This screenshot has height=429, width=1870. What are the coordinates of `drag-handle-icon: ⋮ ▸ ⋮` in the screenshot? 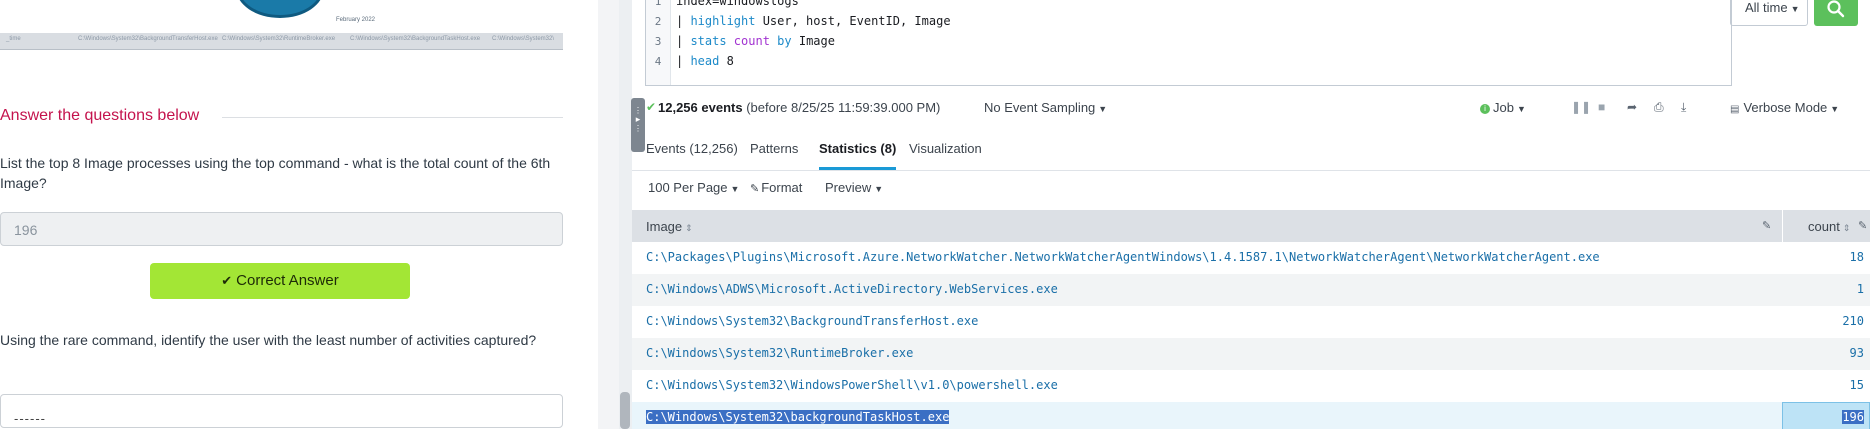 It's located at (638, 125).